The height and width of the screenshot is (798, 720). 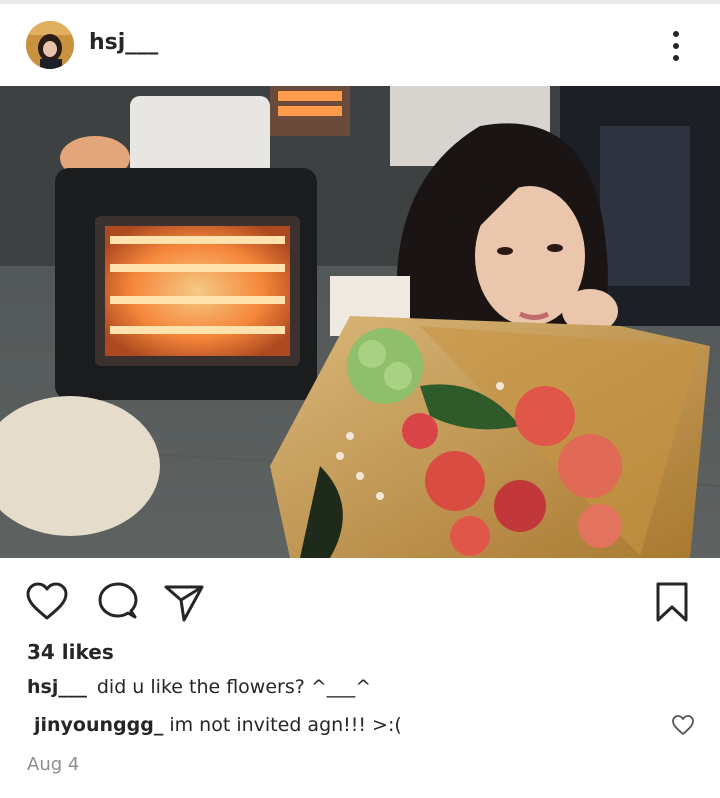 I want to click on paper-plane-icon, so click(x=184, y=602).